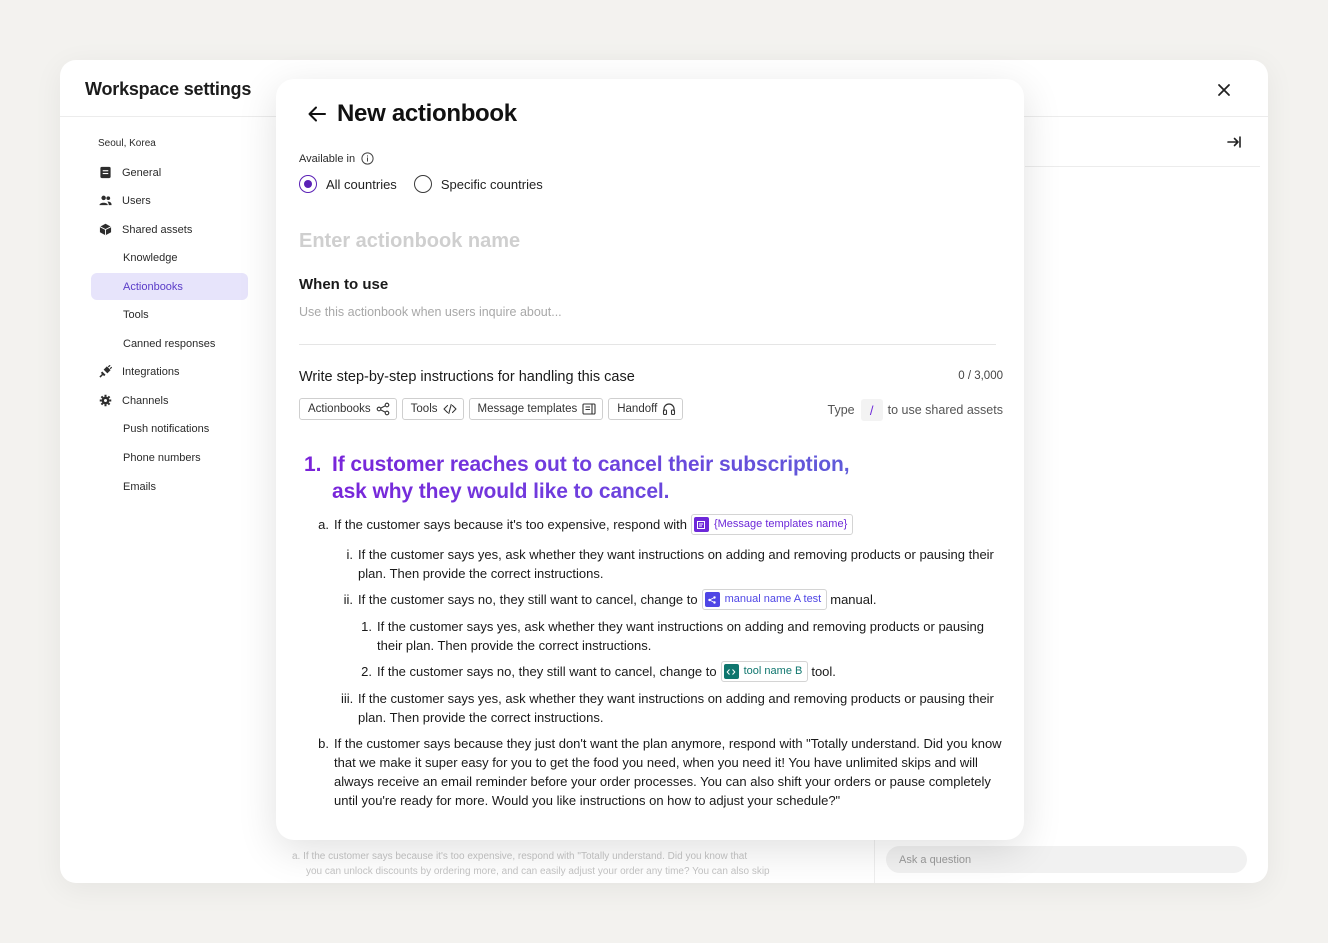 Image resolution: width=1328 pixels, height=943 pixels. I want to click on modal-title: New actionbook, so click(427, 113).